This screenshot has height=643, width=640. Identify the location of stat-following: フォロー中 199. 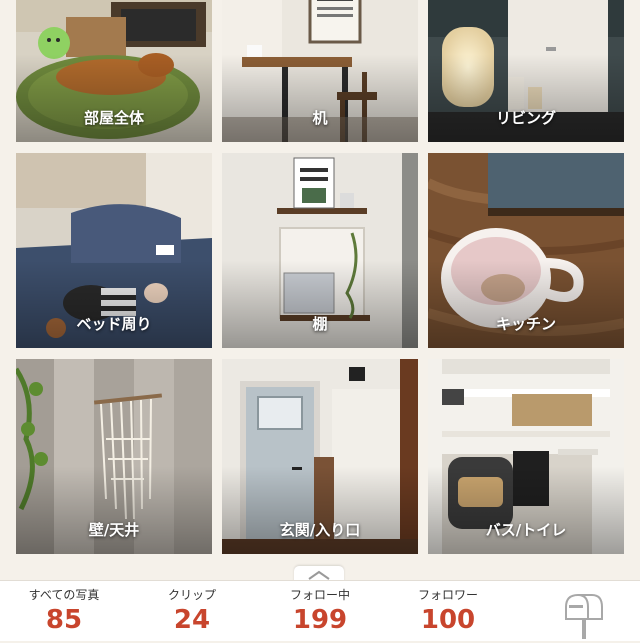
(320, 612).